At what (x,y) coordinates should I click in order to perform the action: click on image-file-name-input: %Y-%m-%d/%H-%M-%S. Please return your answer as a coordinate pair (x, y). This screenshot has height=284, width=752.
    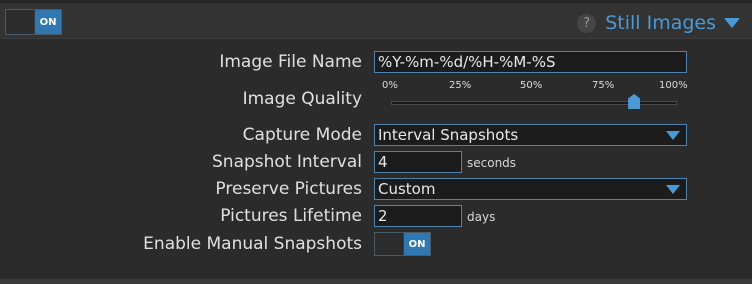
    Looking at the image, I should click on (530, 62).